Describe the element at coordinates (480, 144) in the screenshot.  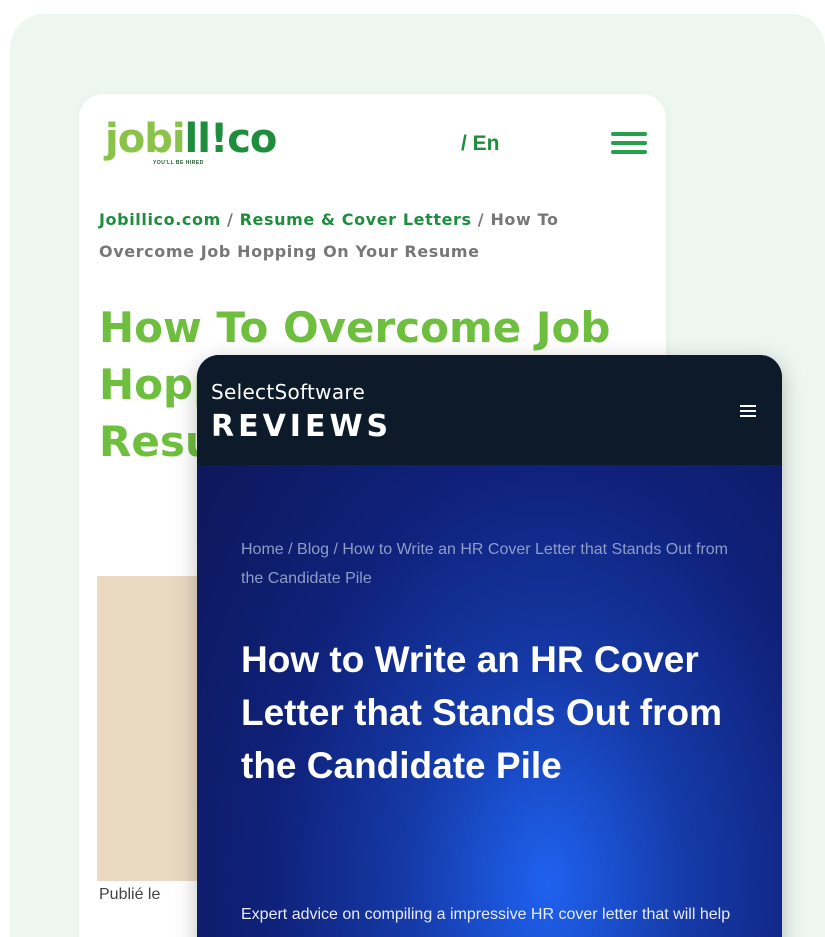
I see `language-switch: / En` at that location.